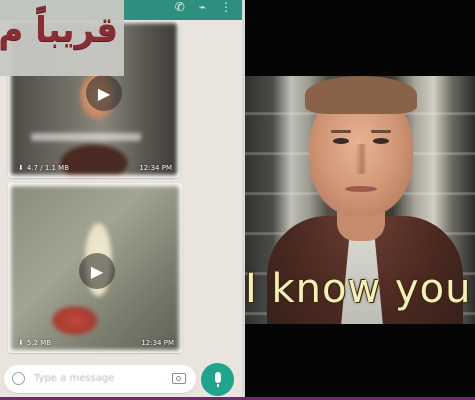 The image size is (475, 400). I want to click on left-eye, so click(341, 141).